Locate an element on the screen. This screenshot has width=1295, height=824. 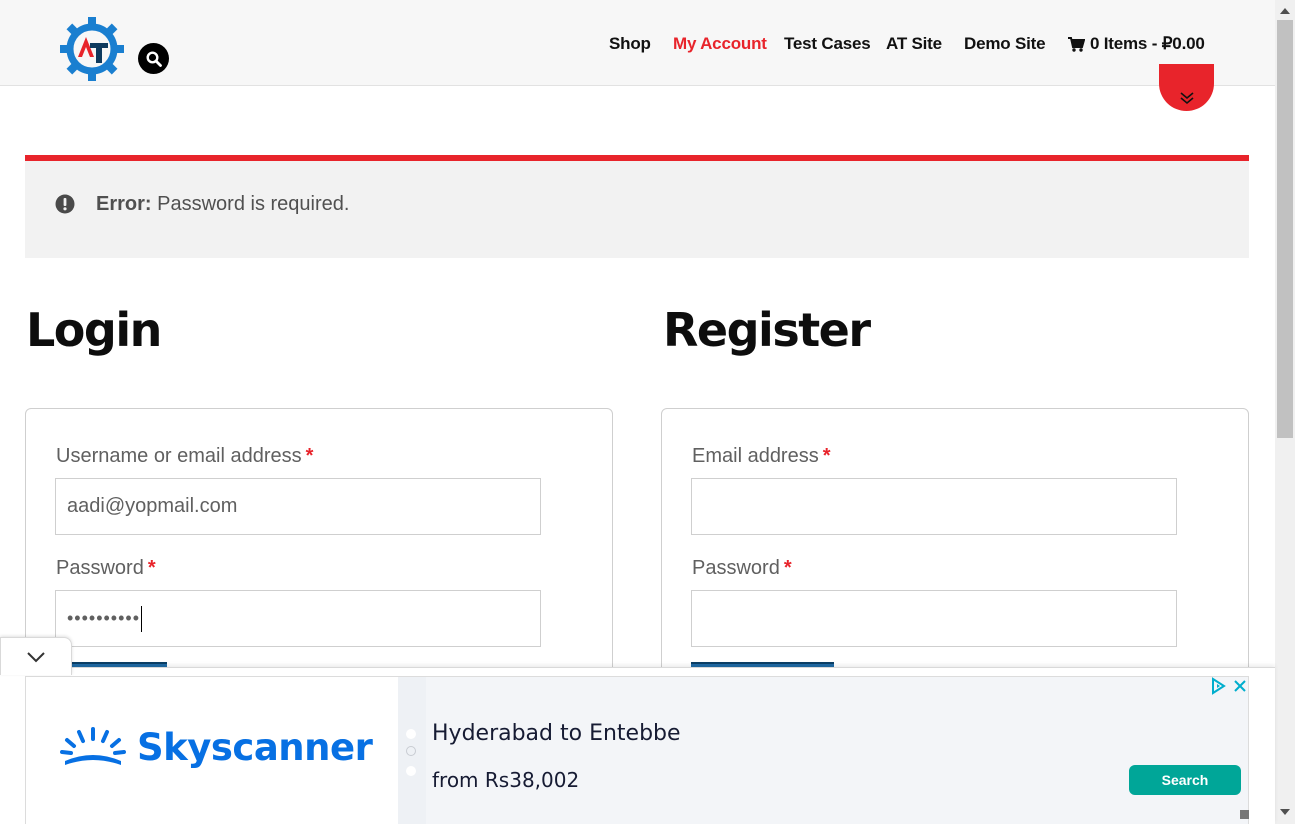
register-password-input is located at coordinates (934, 618).